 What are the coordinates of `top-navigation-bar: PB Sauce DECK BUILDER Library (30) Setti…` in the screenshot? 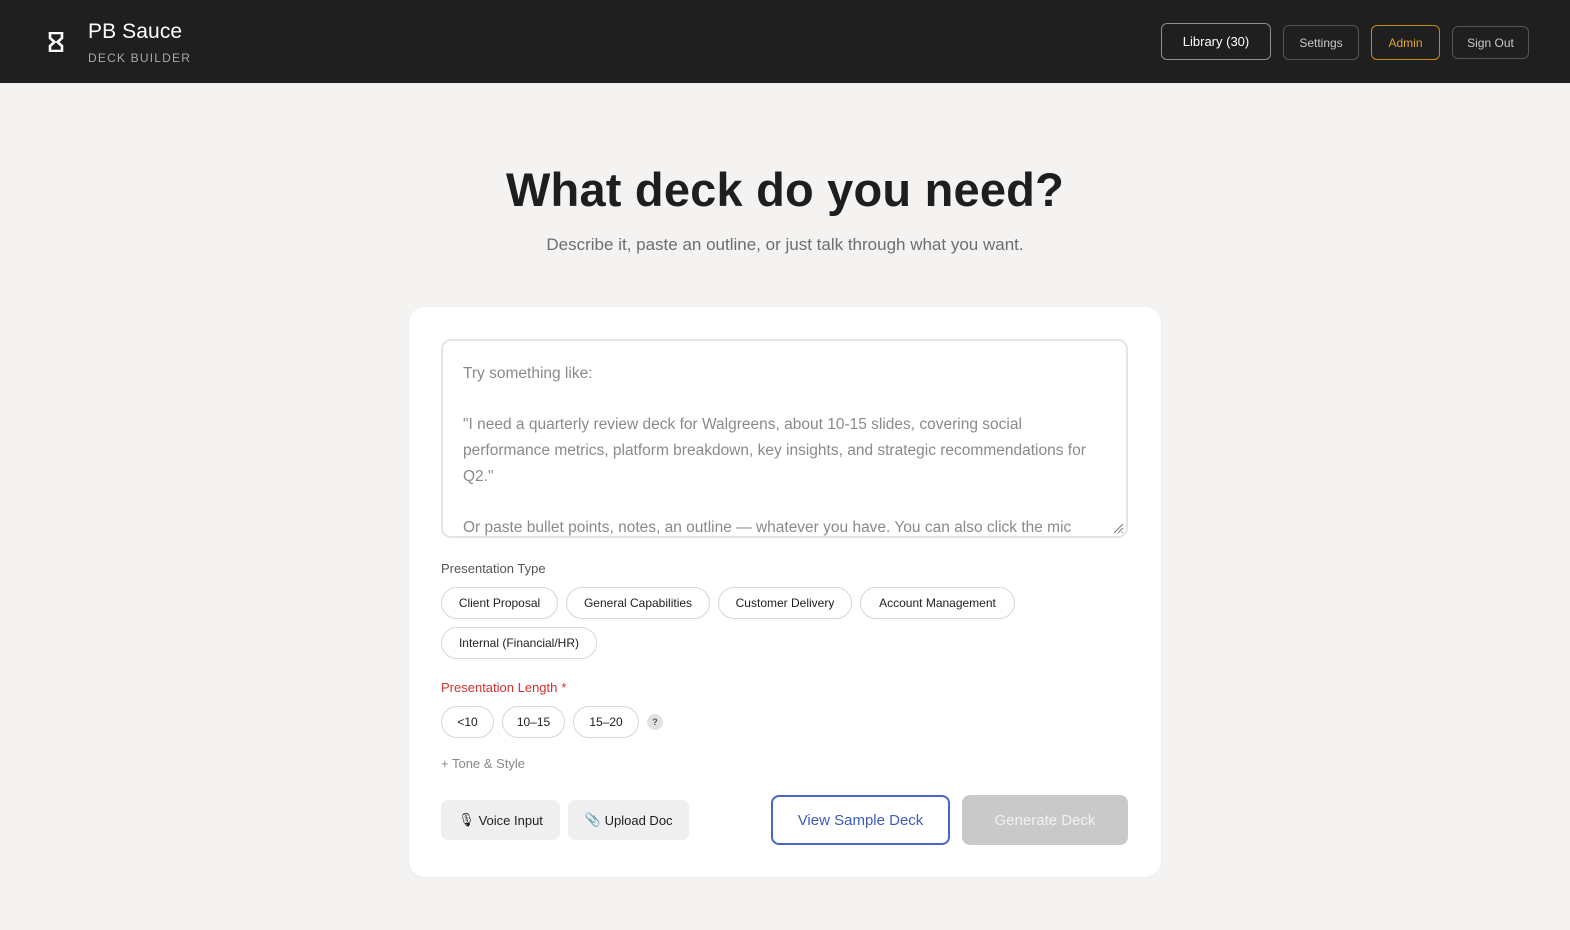 It's located at (785, 41).